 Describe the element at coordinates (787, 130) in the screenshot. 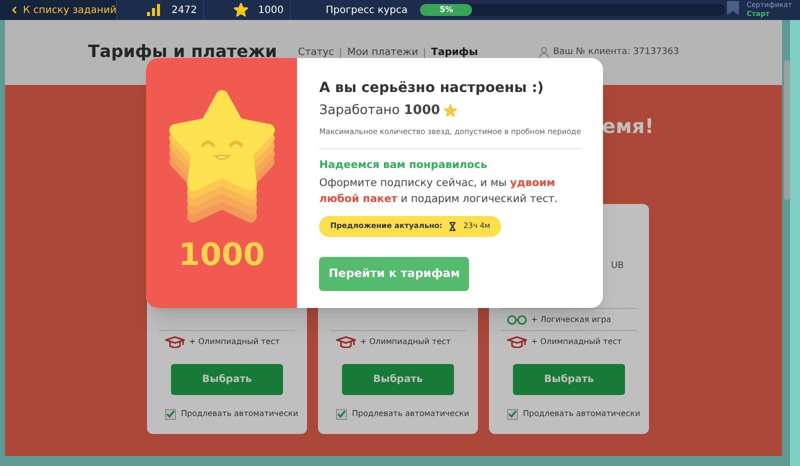

I see `scrollbar` at that location.